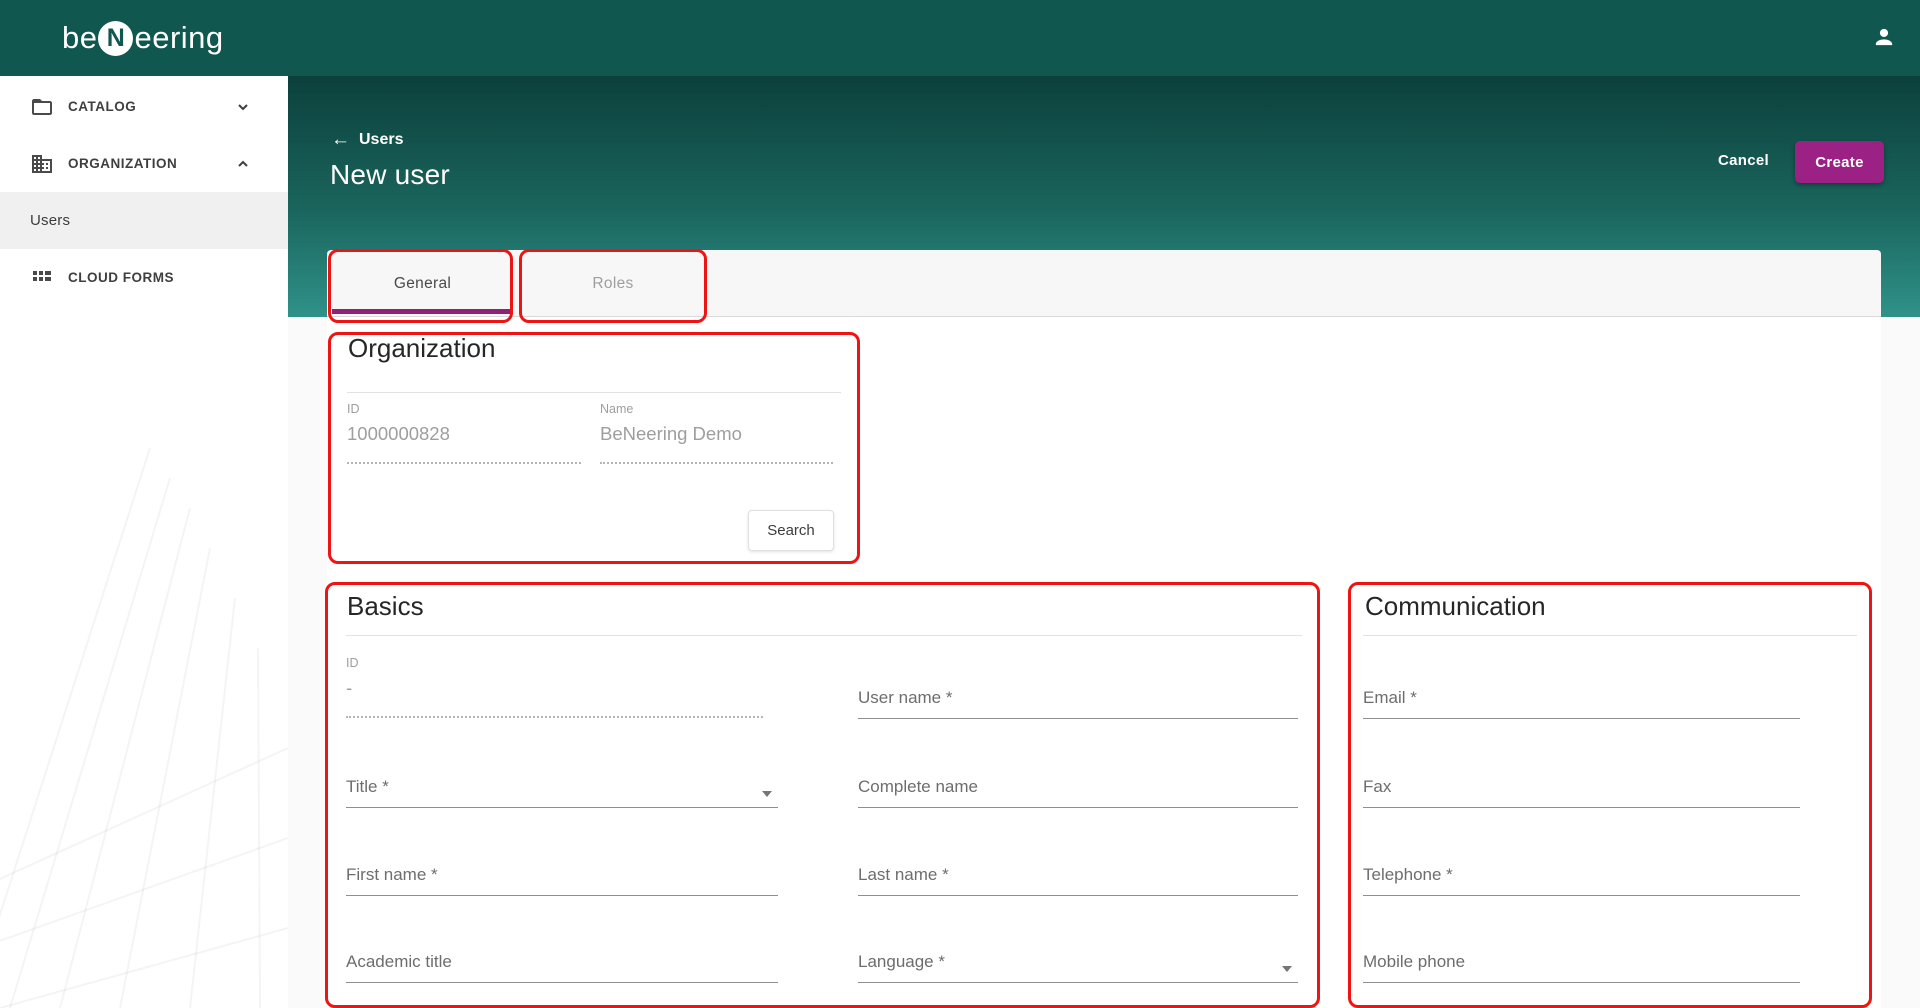 This screenshot has width=1920, height=1008. I want to click on sidebar-item-cloud-forms: CLOUD FORMS, so click(144, 277).